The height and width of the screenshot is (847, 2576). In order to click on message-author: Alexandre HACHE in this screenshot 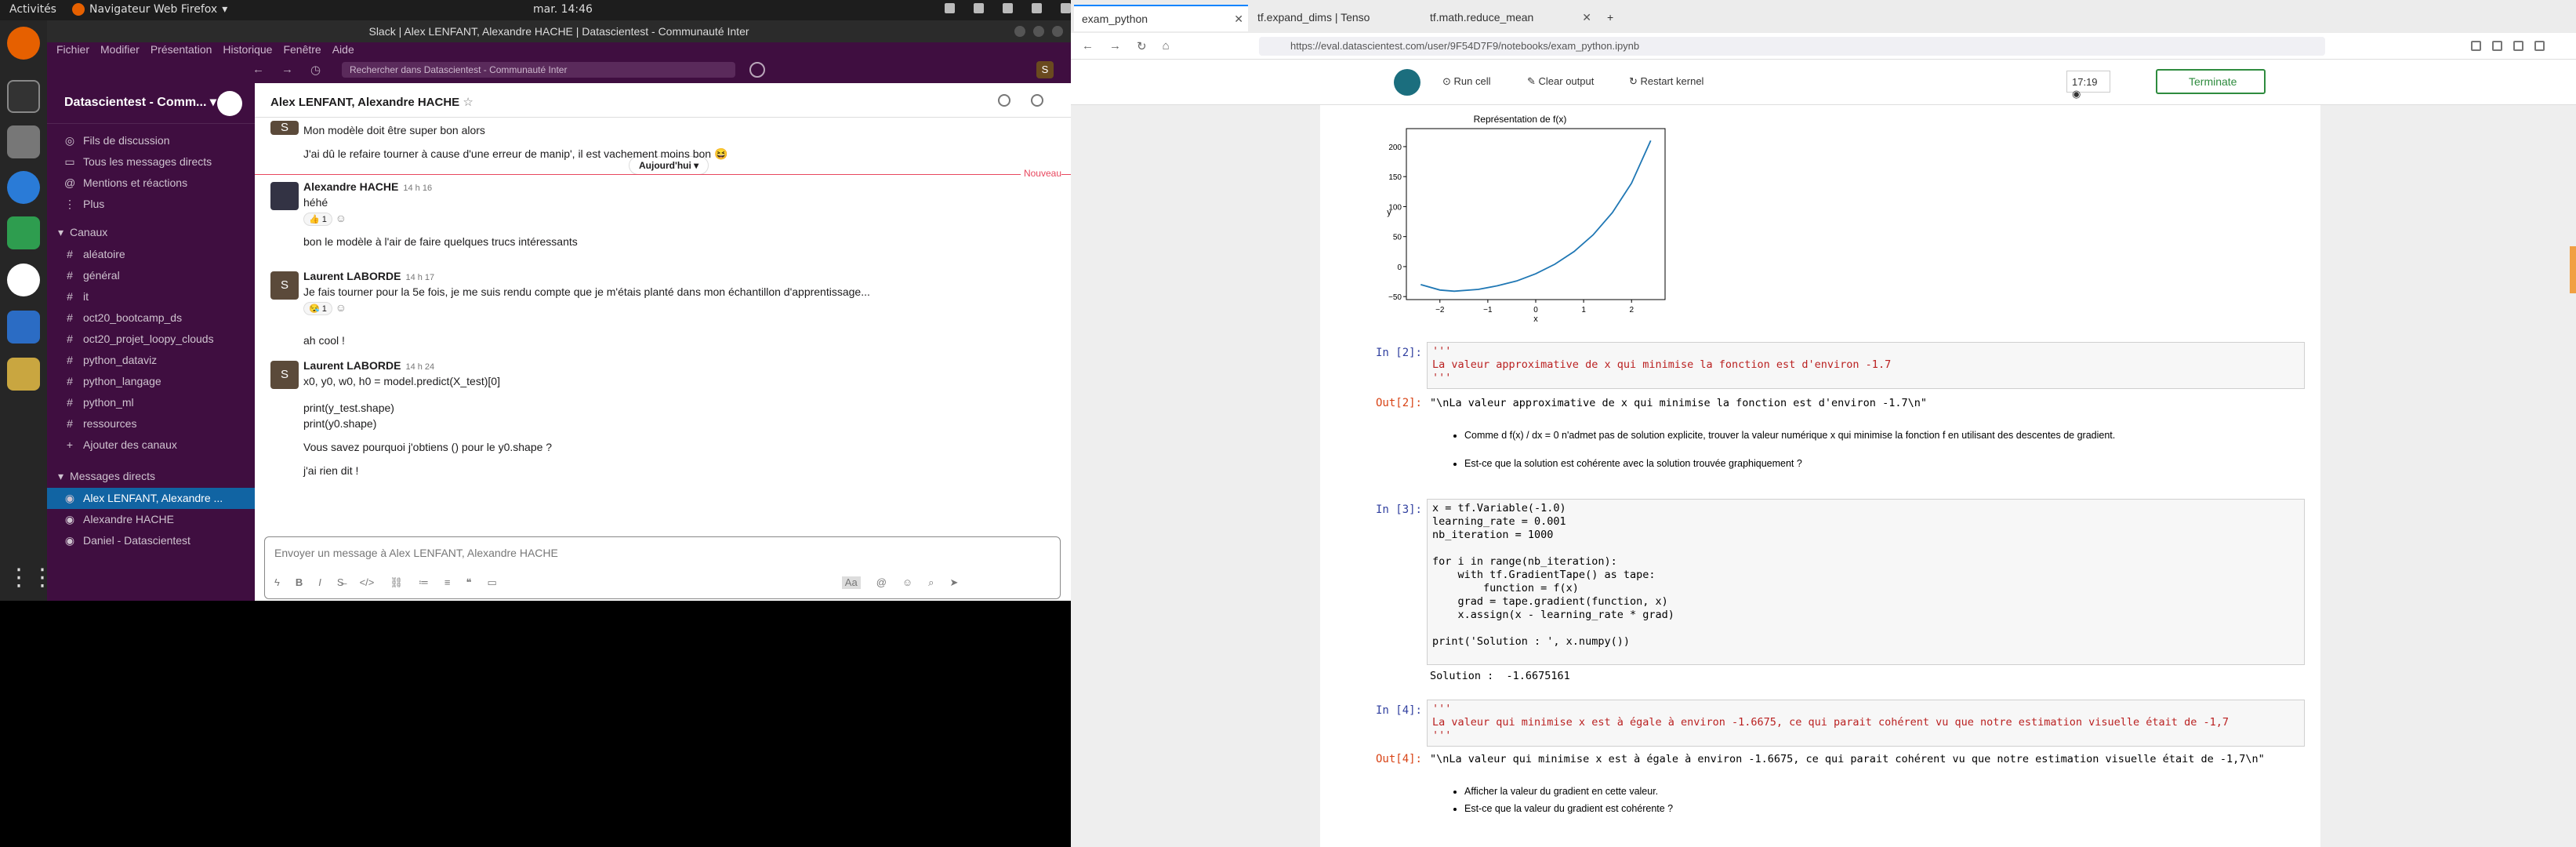, I will do `click(351, 186)`.